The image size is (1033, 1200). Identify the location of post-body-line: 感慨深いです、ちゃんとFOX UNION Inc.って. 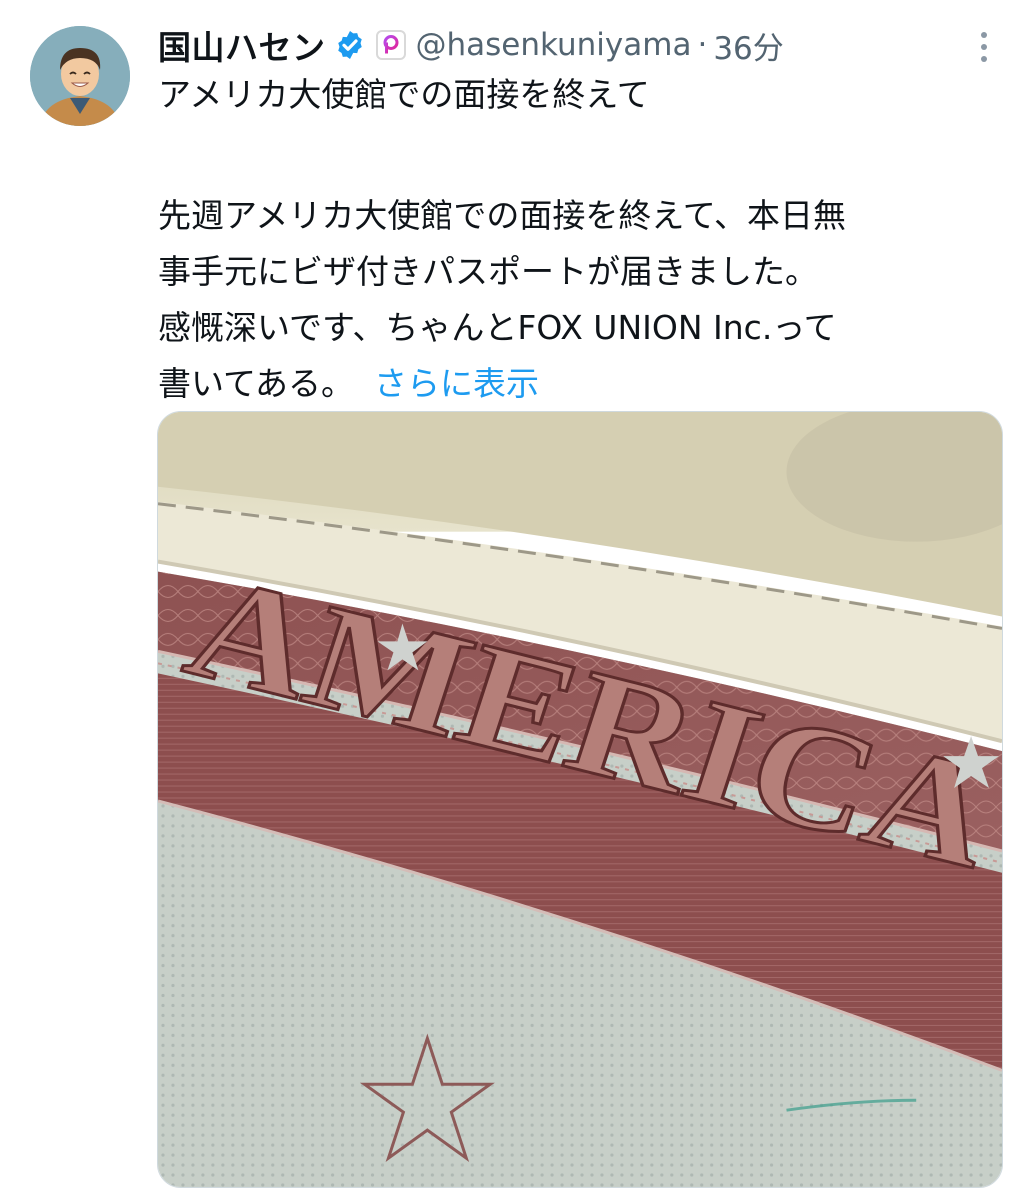
(497, 327).